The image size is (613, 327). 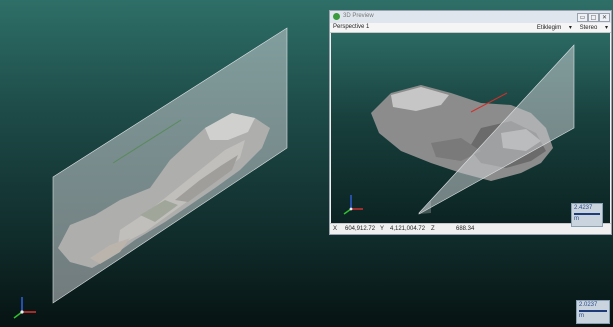 What do you see at coordinates (470, 17) in the screenshot?
I see `window-titlebar: 3D Preview ▭ □ ✕` at bounding box center [470, 17].